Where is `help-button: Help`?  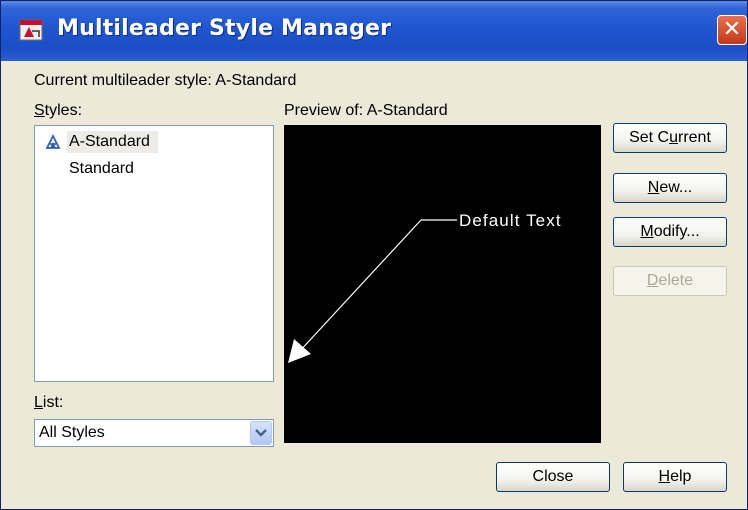 help-button: Help is located at coordinates (675, 477).